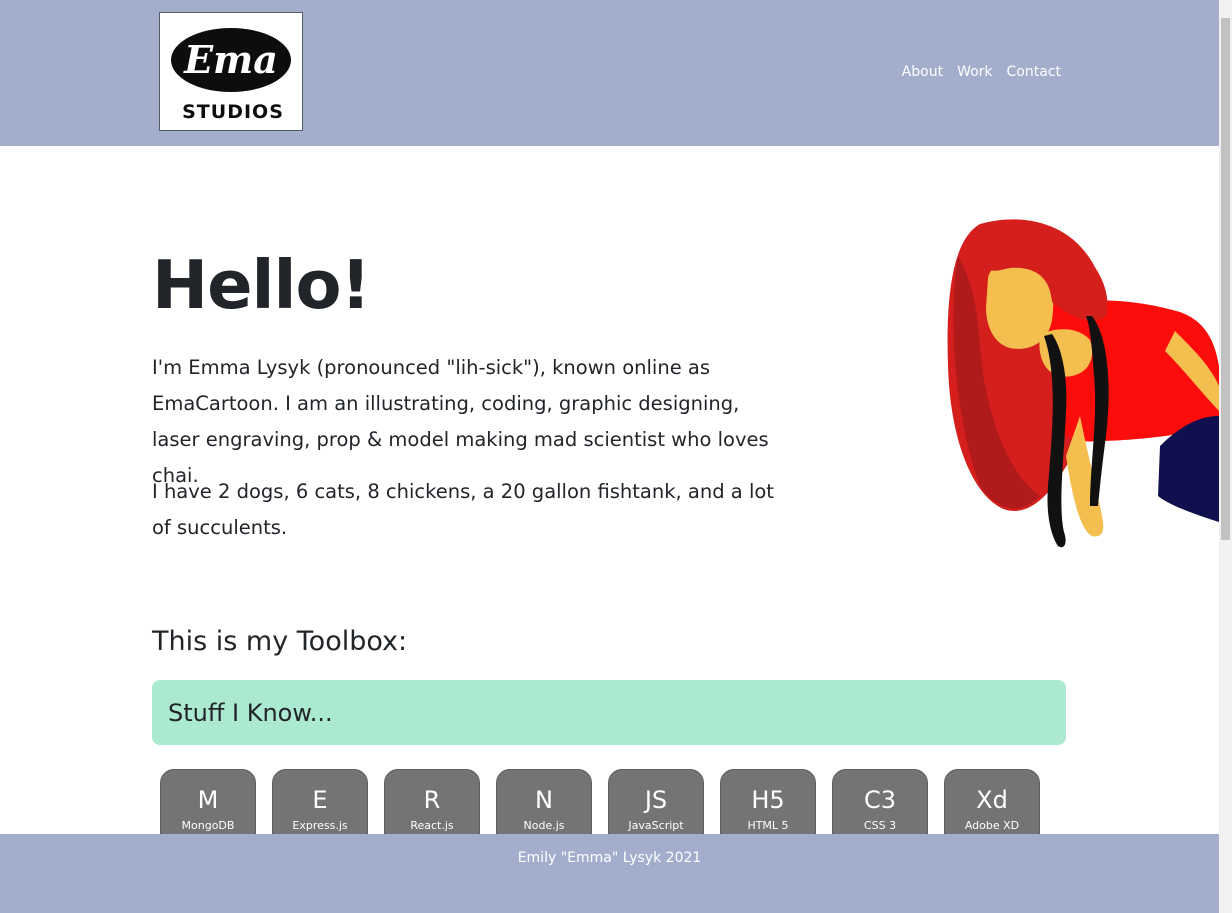 This screenshot has width=1232, height=913. What do you see at coordinates (768, 800) in the screenshot?
I see `skill-abbr: H5` at bounding box center [768, 800].